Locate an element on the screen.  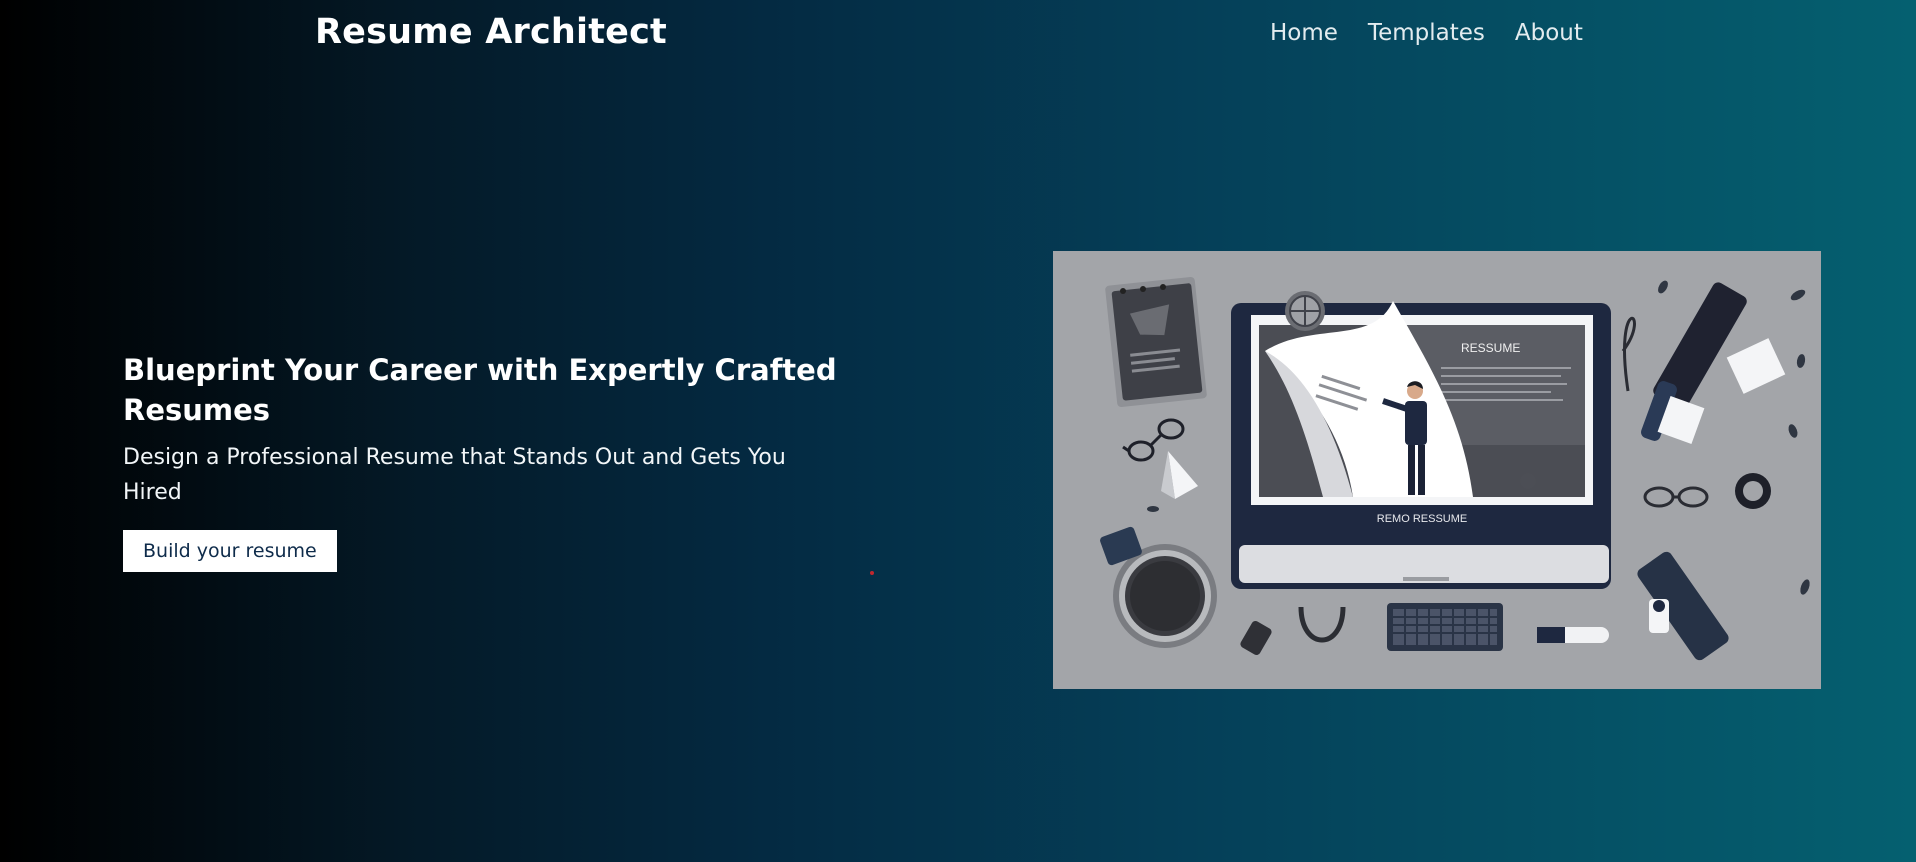
main-nav: Home Templates About is located at coordinates (1426, 33).